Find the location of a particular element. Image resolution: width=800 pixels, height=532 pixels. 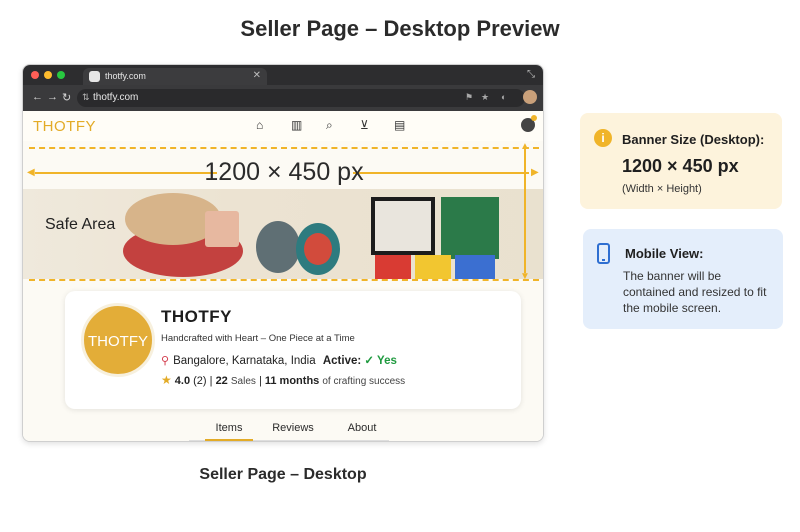

mobile-view-title: Mobile View: is located at coordinates (664, 253).